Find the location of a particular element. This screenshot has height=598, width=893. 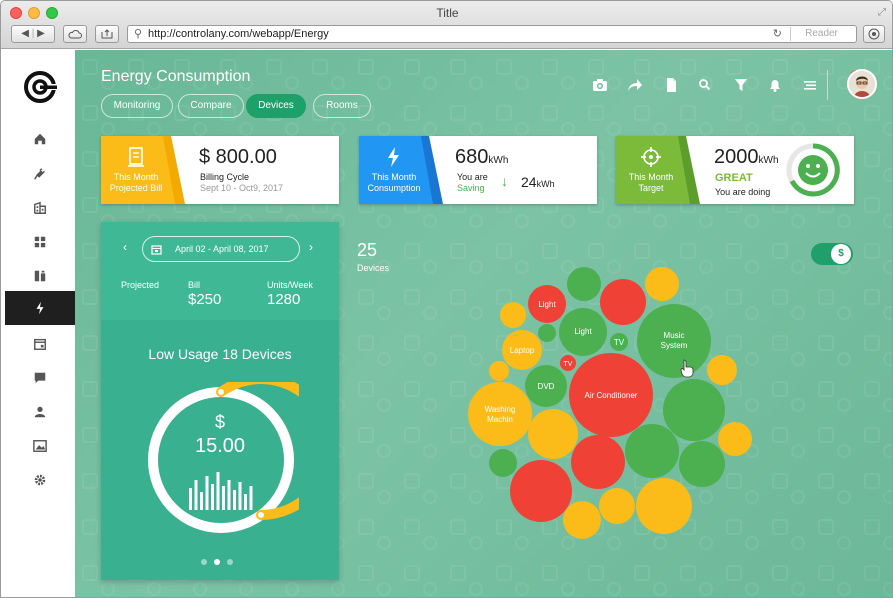

sidebar-item-appliances is located at coordinates (40, 276).